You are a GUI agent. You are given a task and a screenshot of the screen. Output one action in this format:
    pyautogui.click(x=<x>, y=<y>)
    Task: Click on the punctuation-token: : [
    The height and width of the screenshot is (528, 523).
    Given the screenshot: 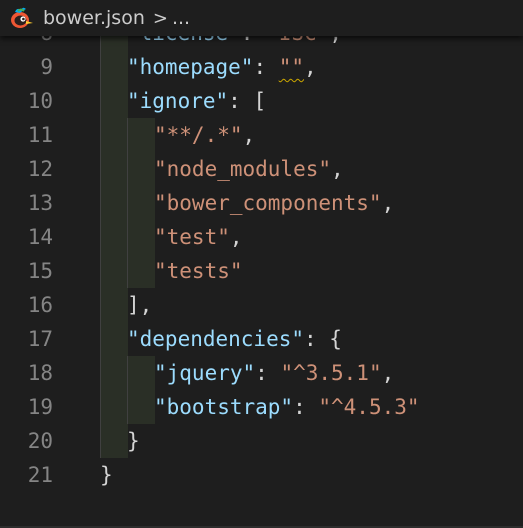 What is the action you would take?
    pyautogui.click(x=247, y=101)
    